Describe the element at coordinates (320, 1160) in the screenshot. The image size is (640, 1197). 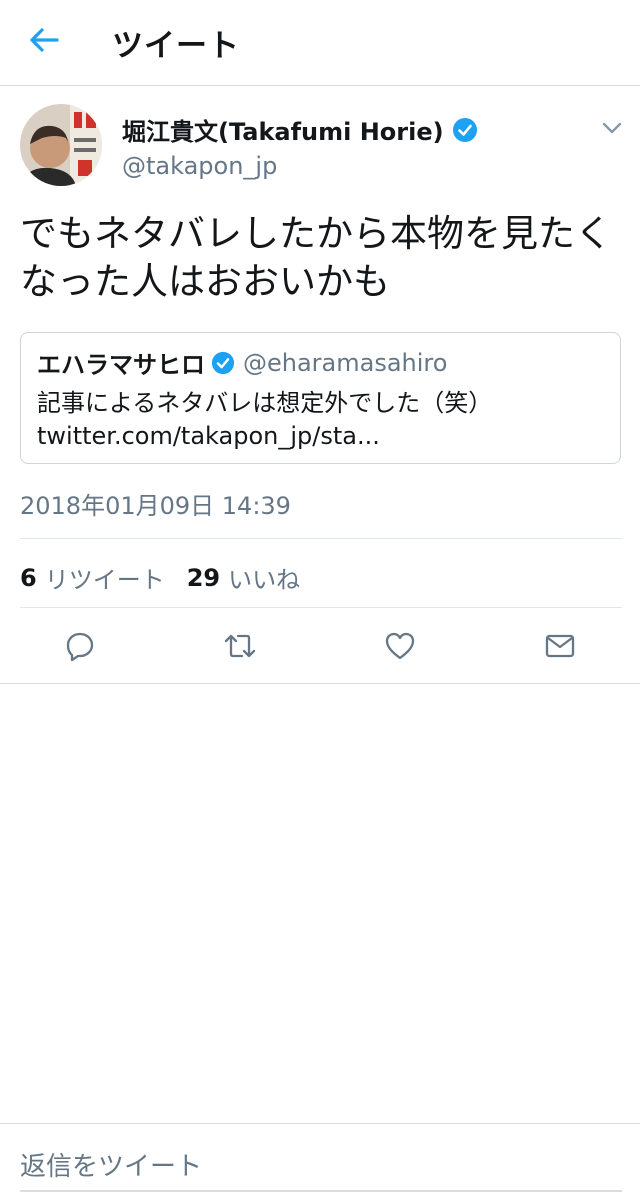
I see `reply-bar: 返信をツイート` at that location.